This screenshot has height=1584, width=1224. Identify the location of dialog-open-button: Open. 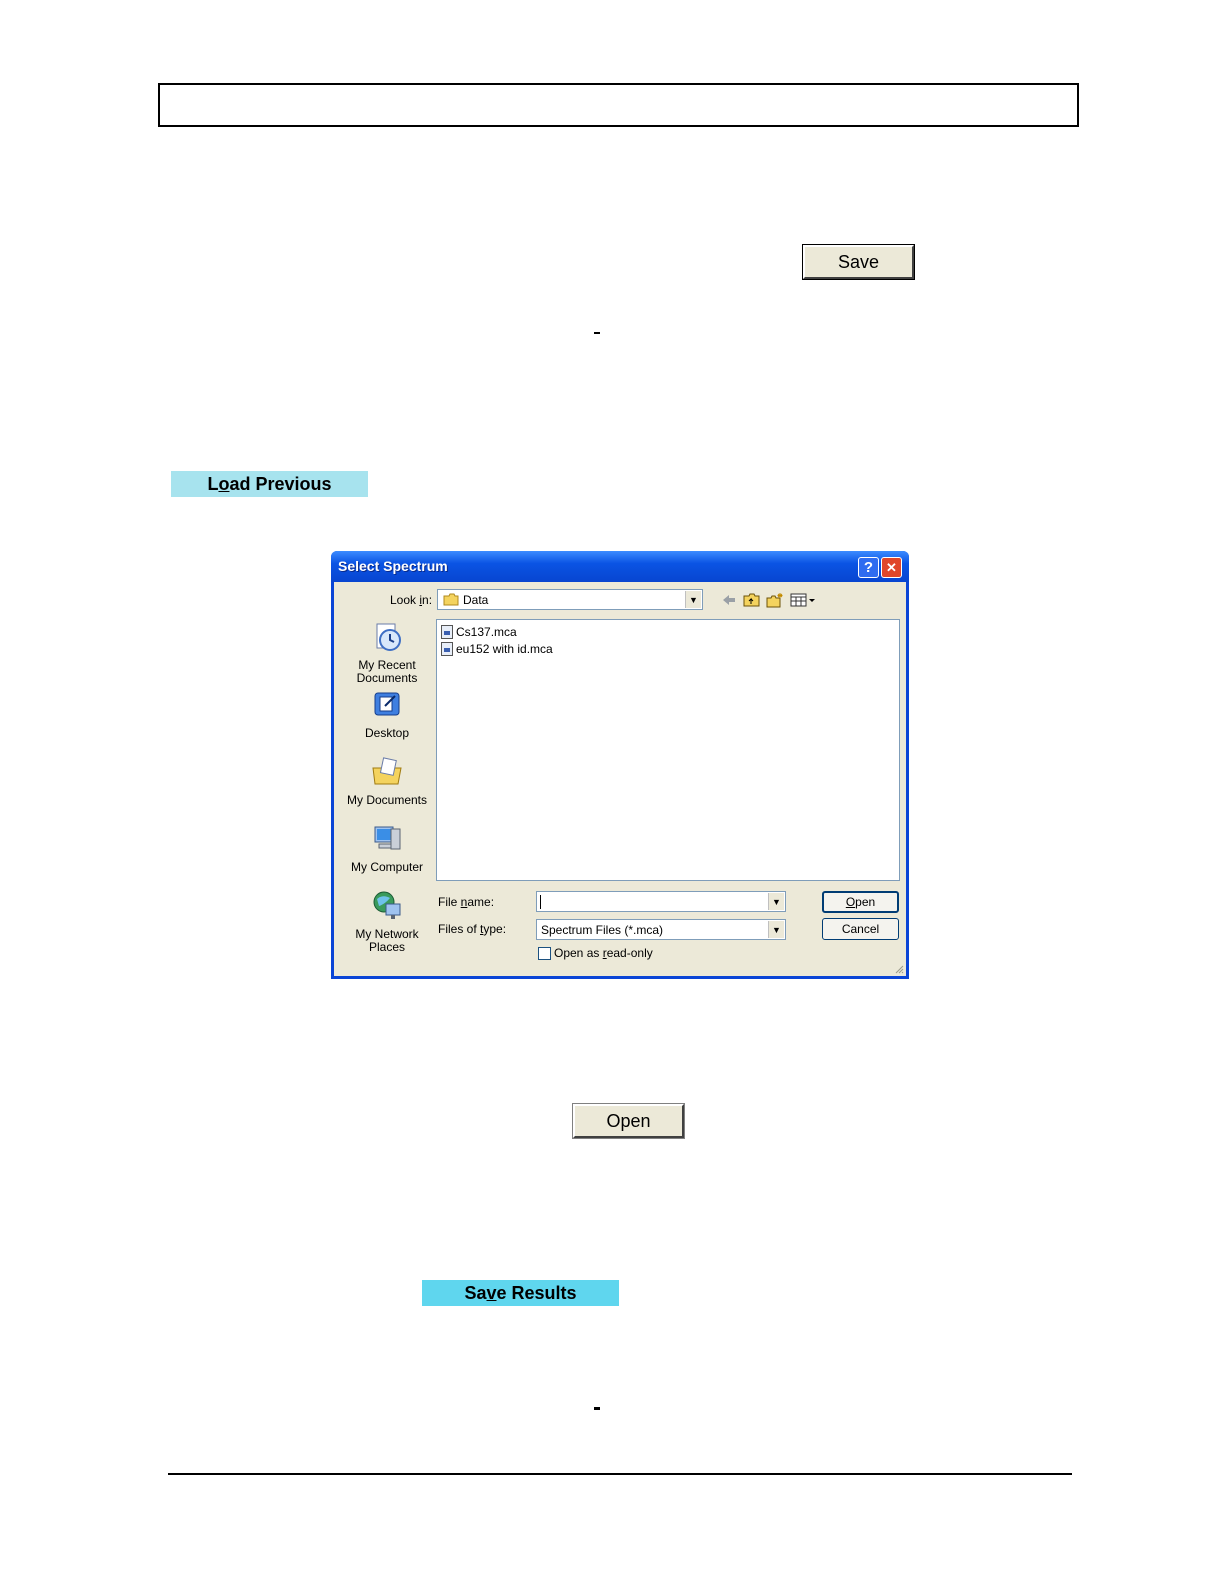
(860, 902).